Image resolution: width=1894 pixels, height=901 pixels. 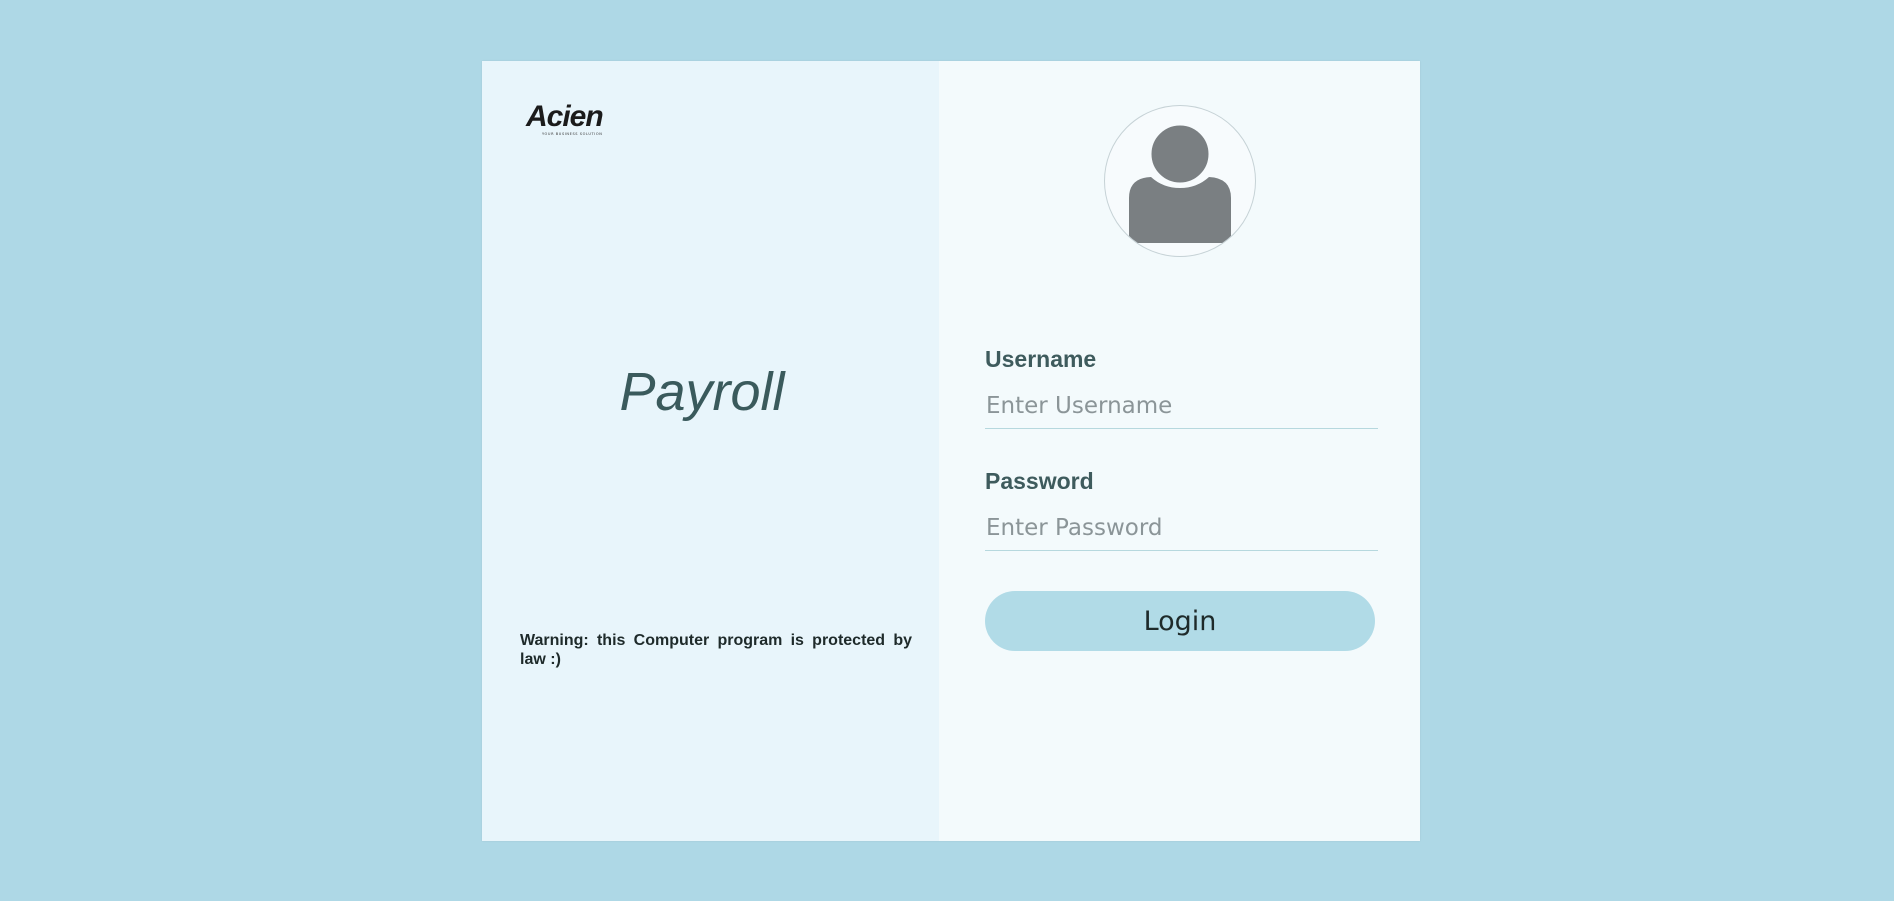 What do you see at coordinates (1041, 359) in the screenshot?
I see `username-label: Username` at bounding box center [1041, 359].